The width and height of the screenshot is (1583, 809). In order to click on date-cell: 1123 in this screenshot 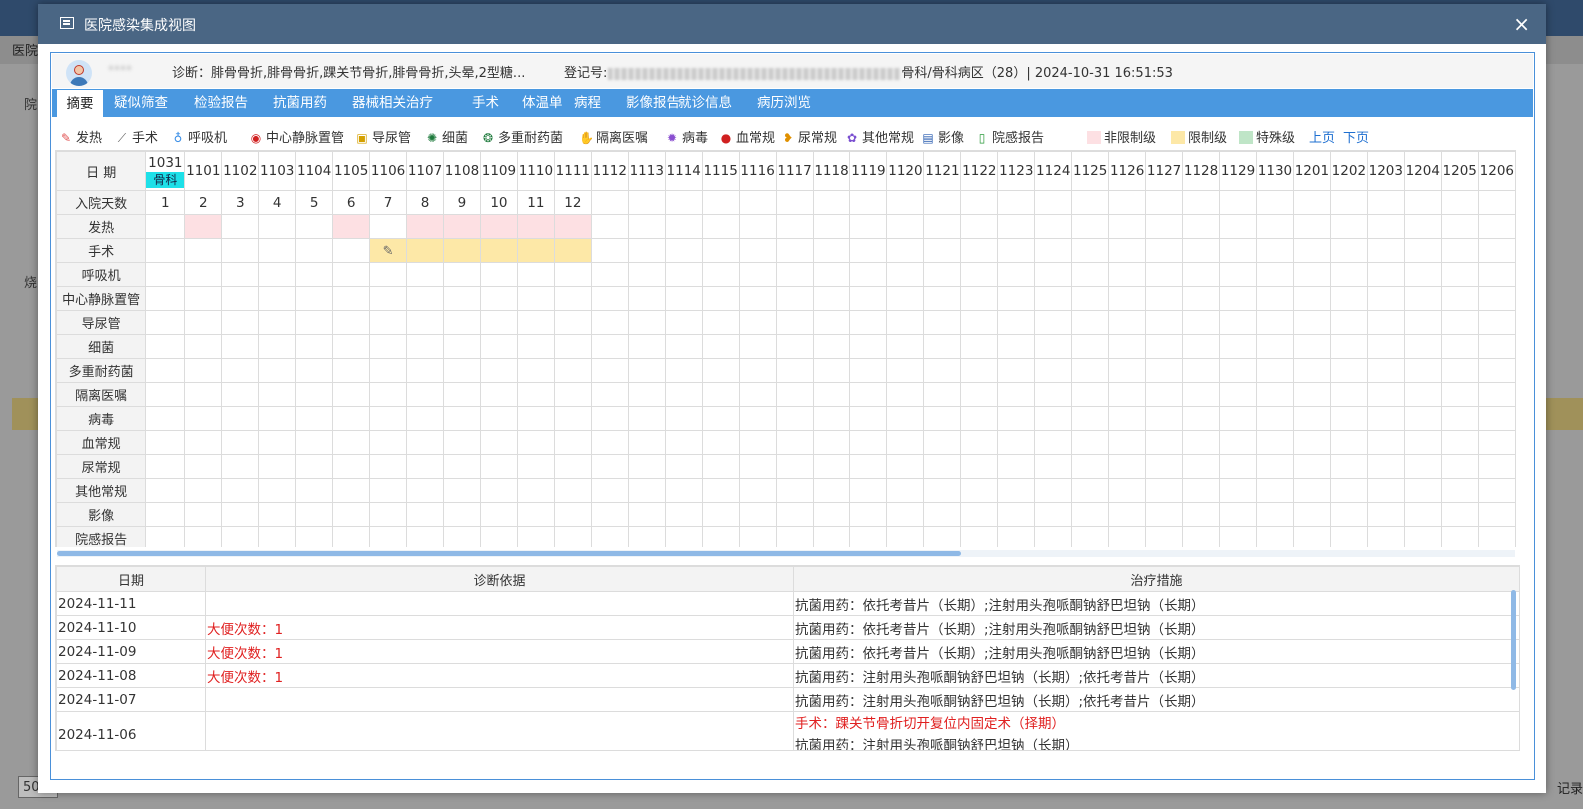, I will do `click(1016, 171)`.